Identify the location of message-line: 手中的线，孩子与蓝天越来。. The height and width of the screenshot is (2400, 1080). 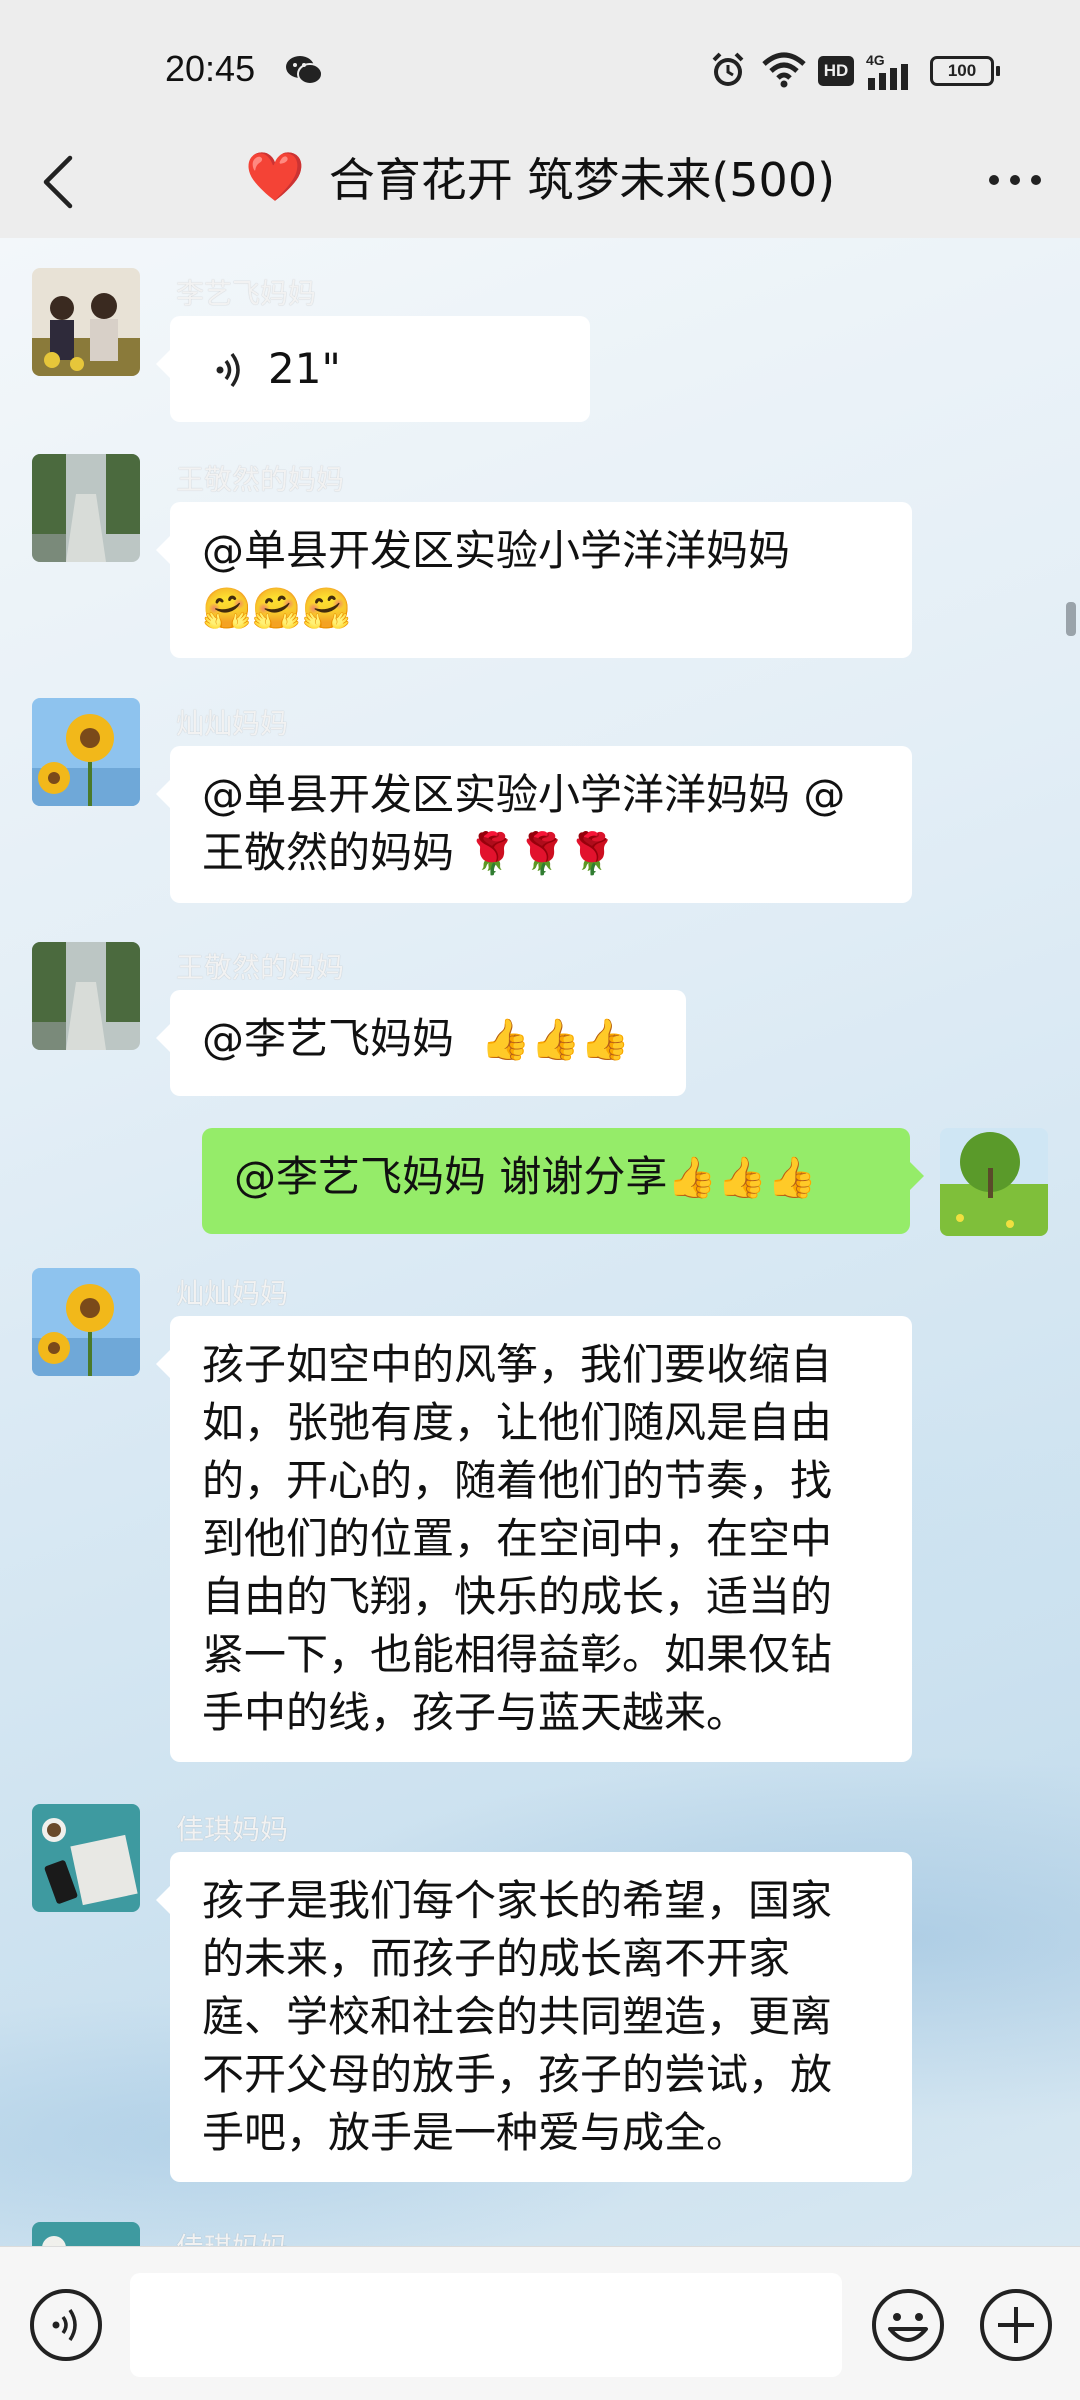
(475, 1712).